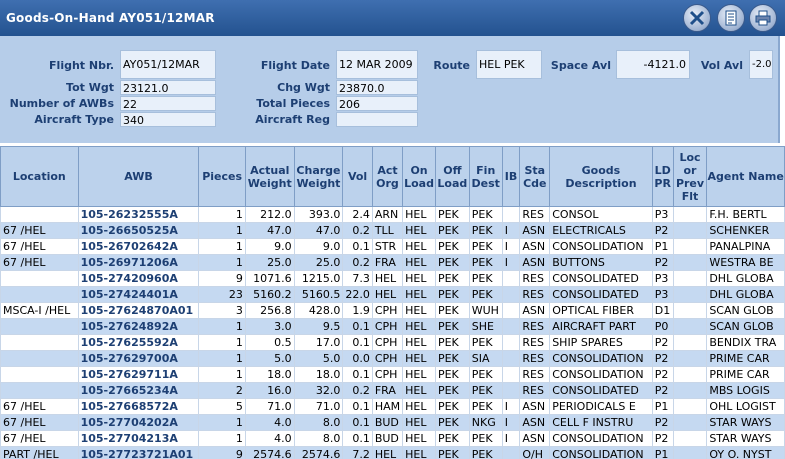  I want to click on column-header: Pieces, so click(222, 176).